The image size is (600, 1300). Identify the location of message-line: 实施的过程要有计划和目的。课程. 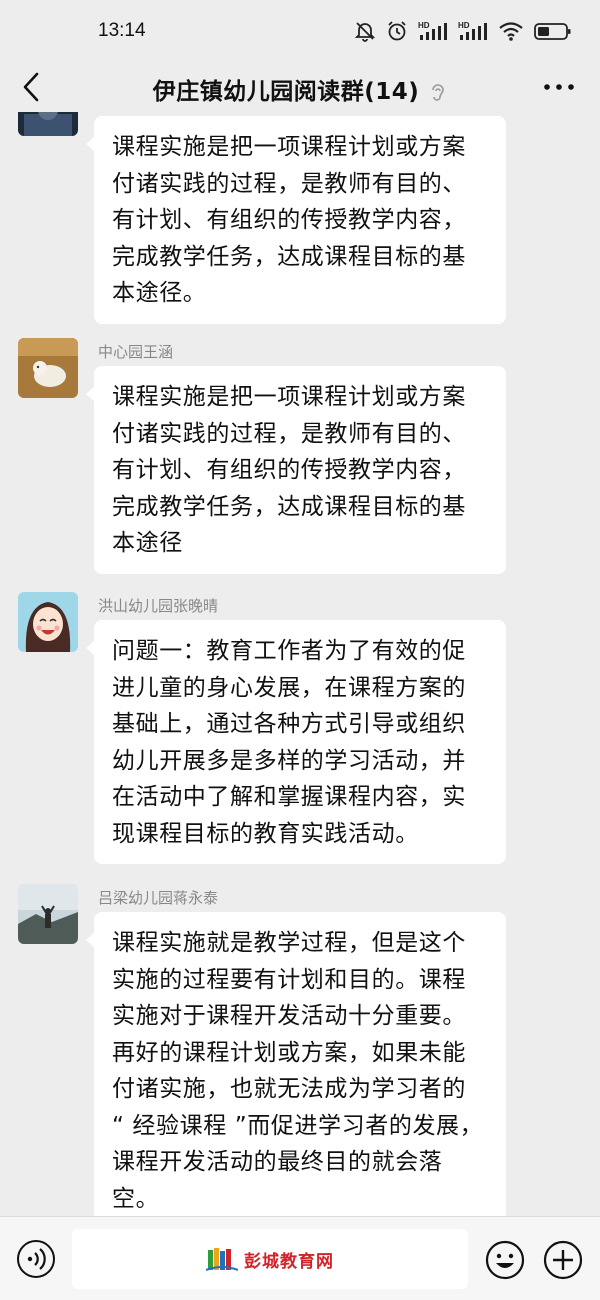
(289, 979).